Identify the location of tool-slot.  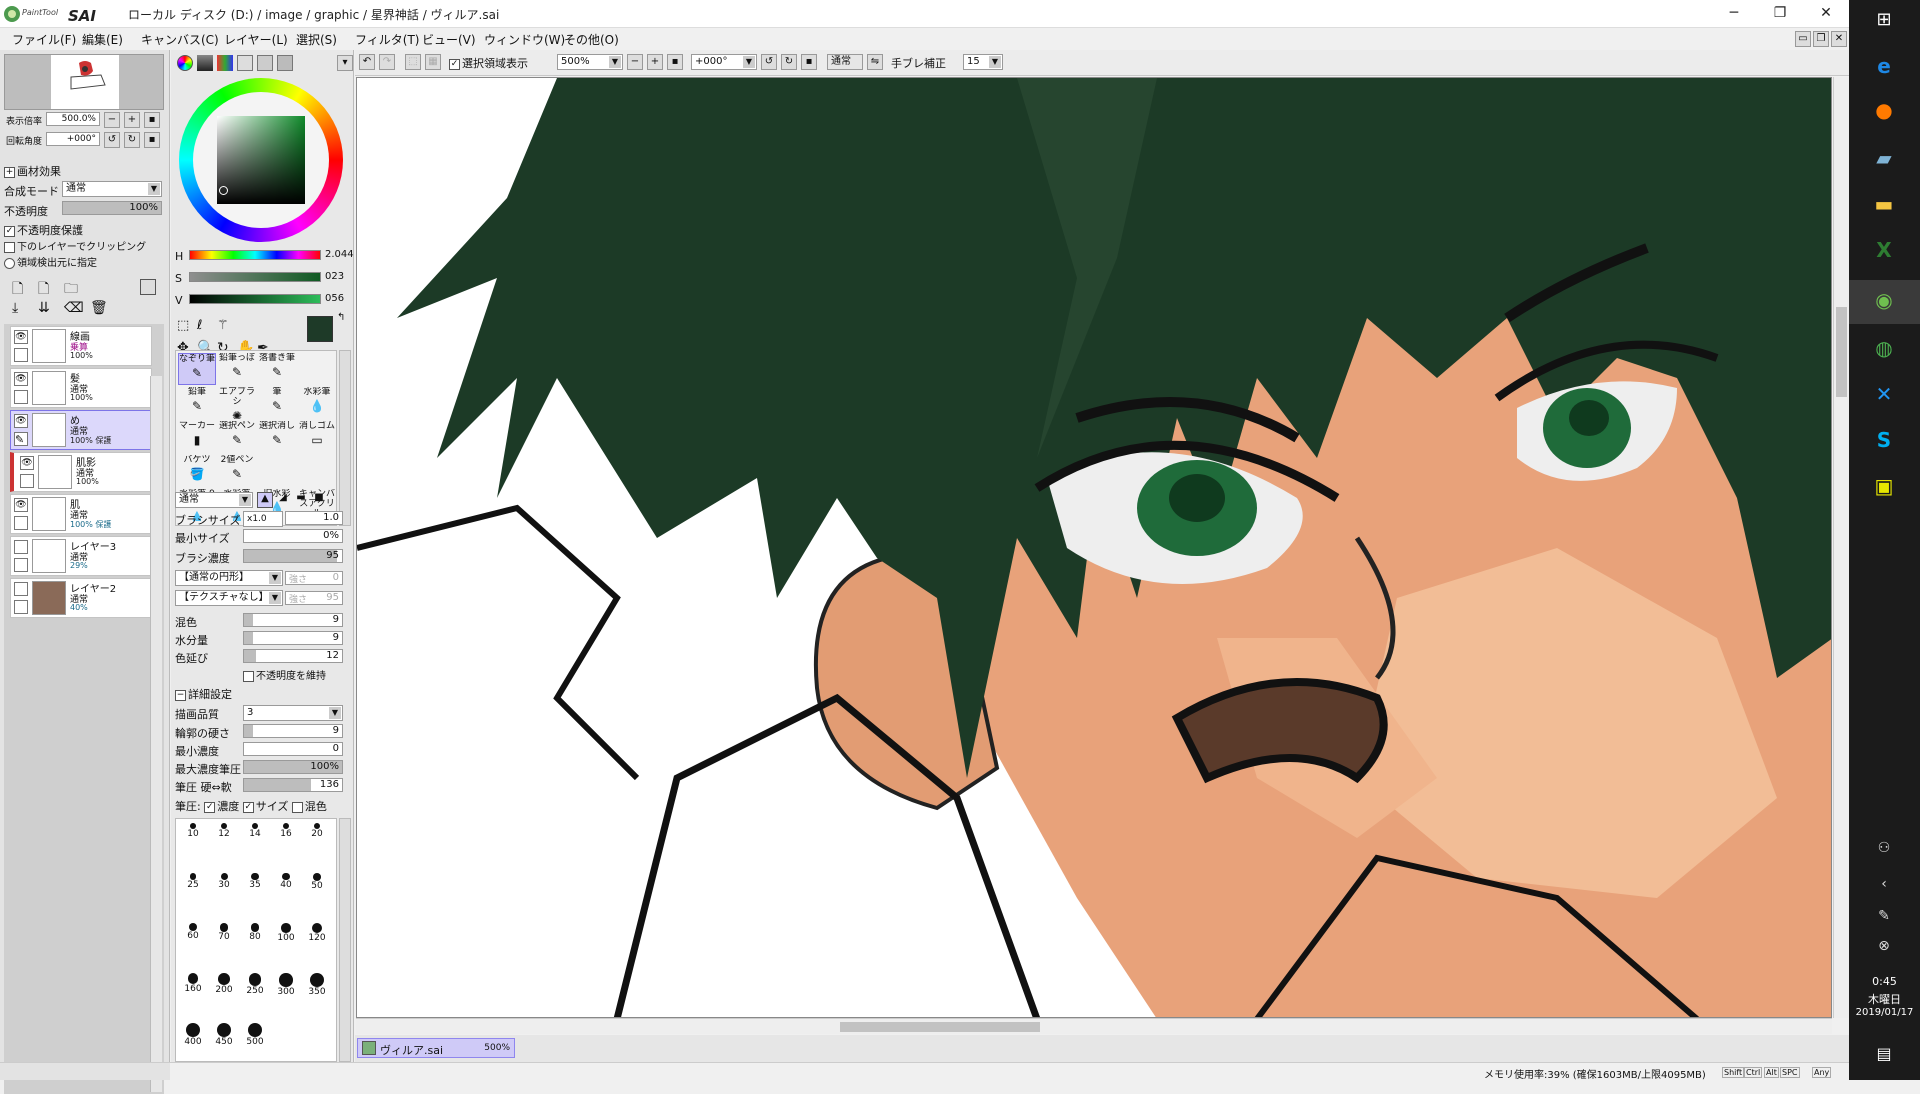
(277, 471).